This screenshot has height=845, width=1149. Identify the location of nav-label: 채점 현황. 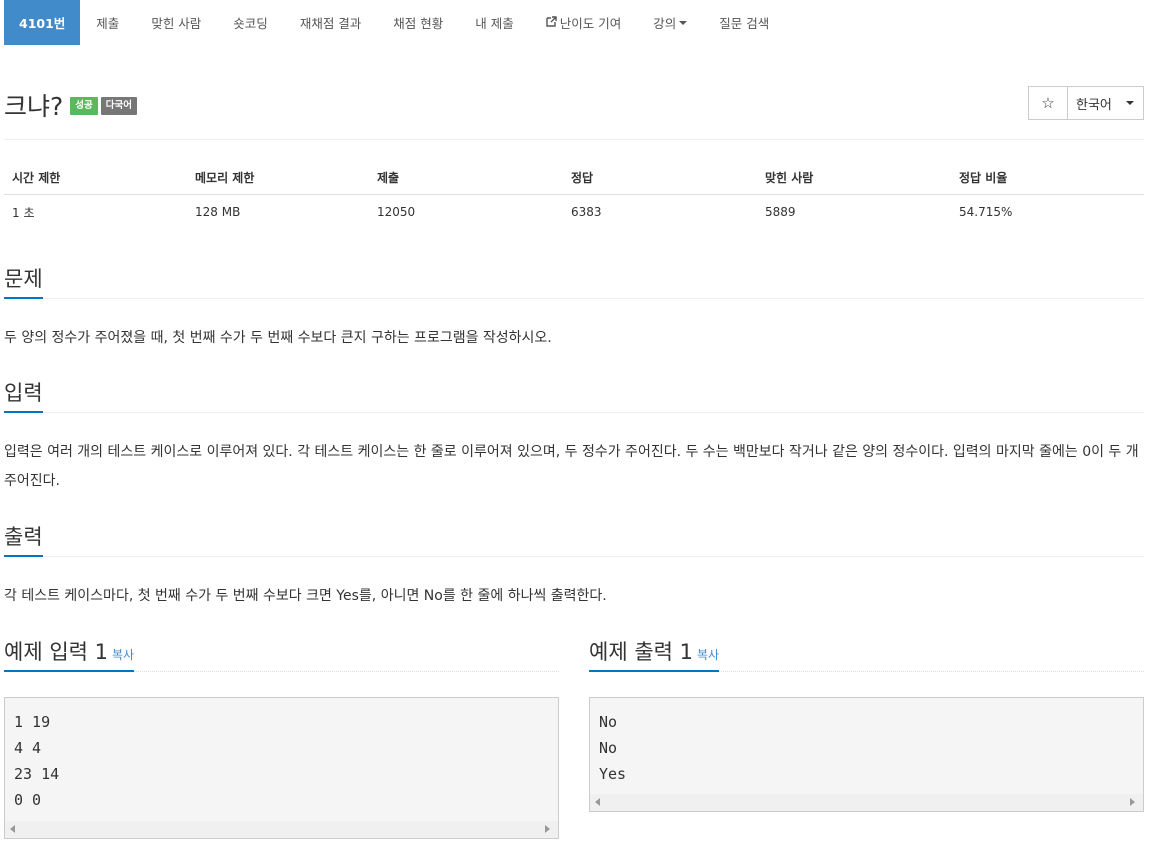
(418, 23).